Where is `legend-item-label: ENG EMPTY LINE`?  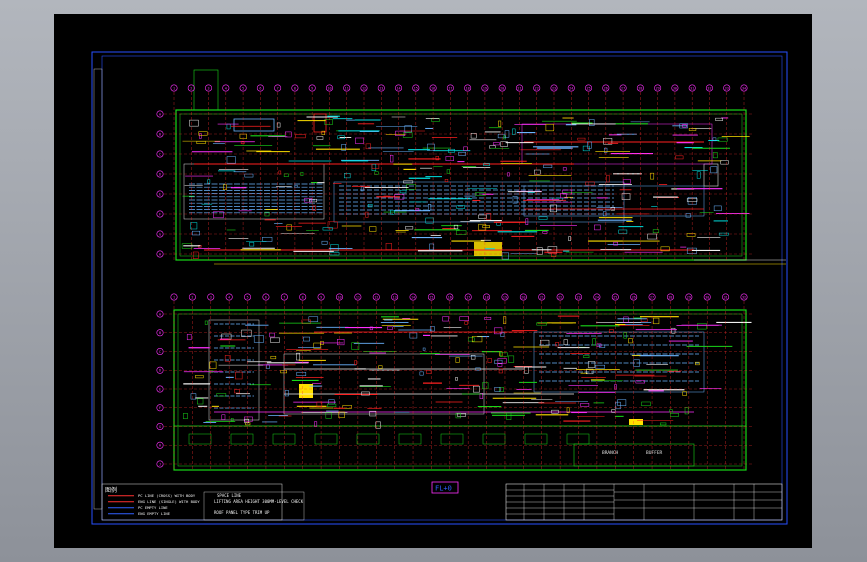
legend-item-label: ENG EMPTY LINE is located at coordinates (154, 513).